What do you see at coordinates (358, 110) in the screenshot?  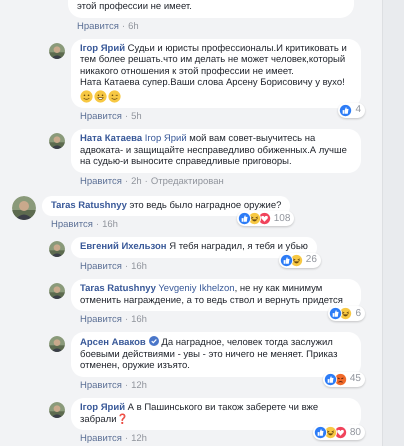 I see `reaction-count: 4` at bounding box center [358, 110].